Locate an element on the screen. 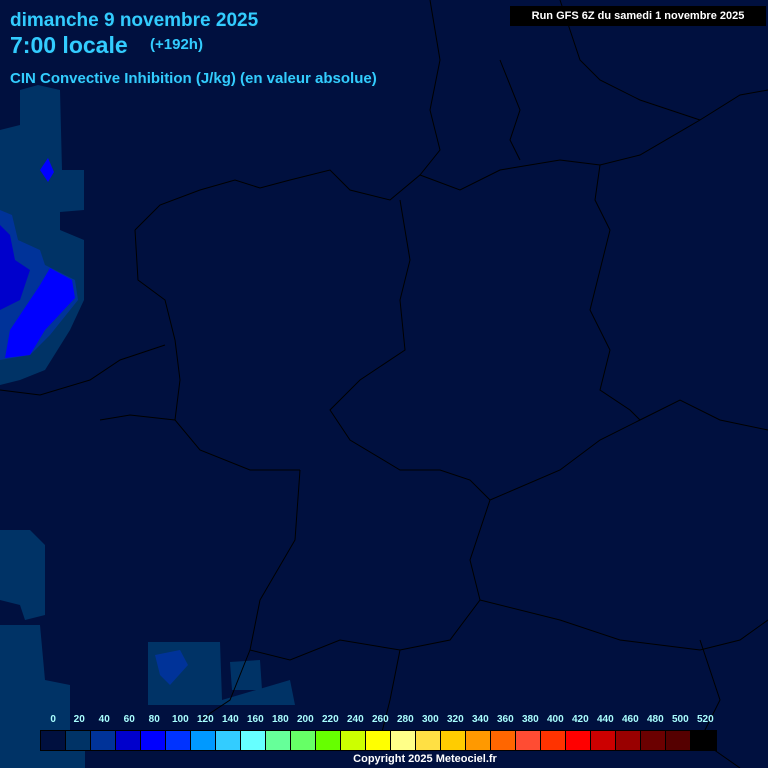 This screenshot has width=768, height=768. legend-label: 20 is located at coordinates (79, 719).